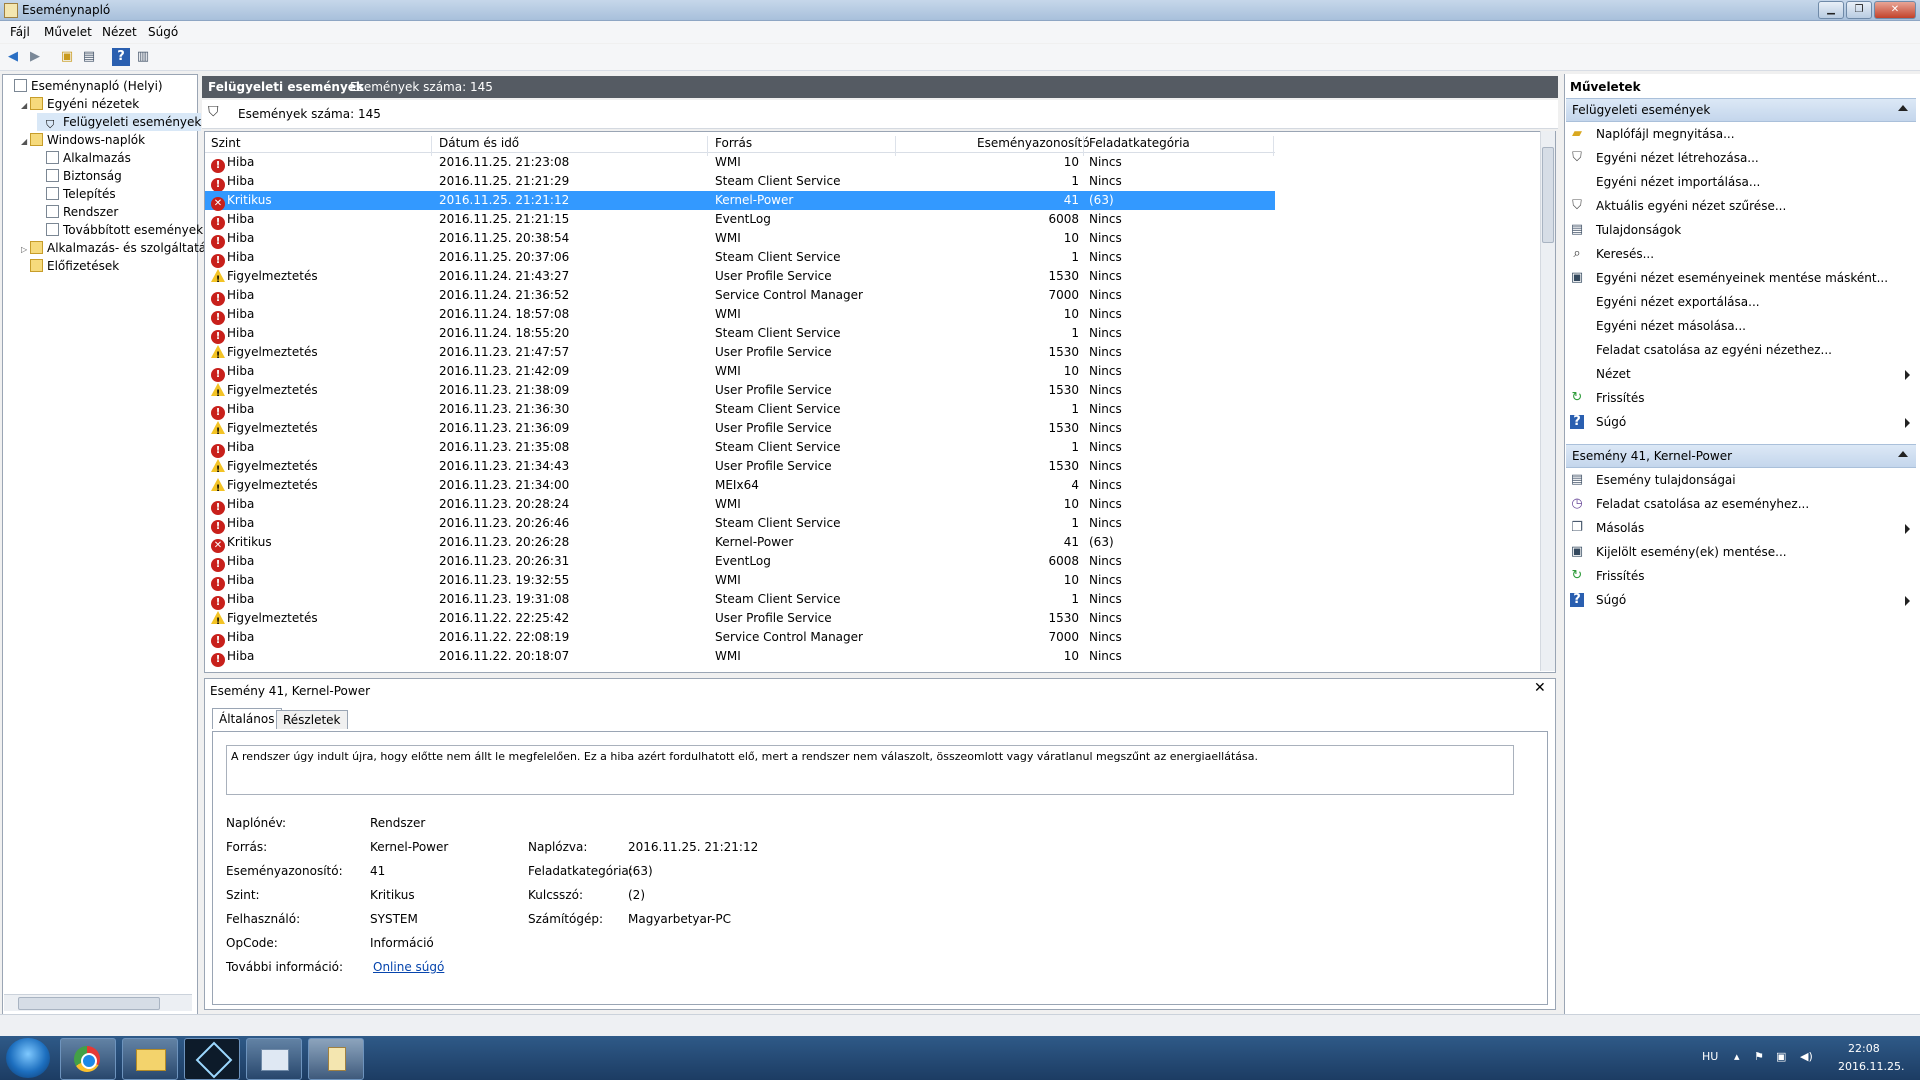 The width and height of the screenshot is (1920, 1080). I want to click on language-indicator: HU, so click(1710, 1056).